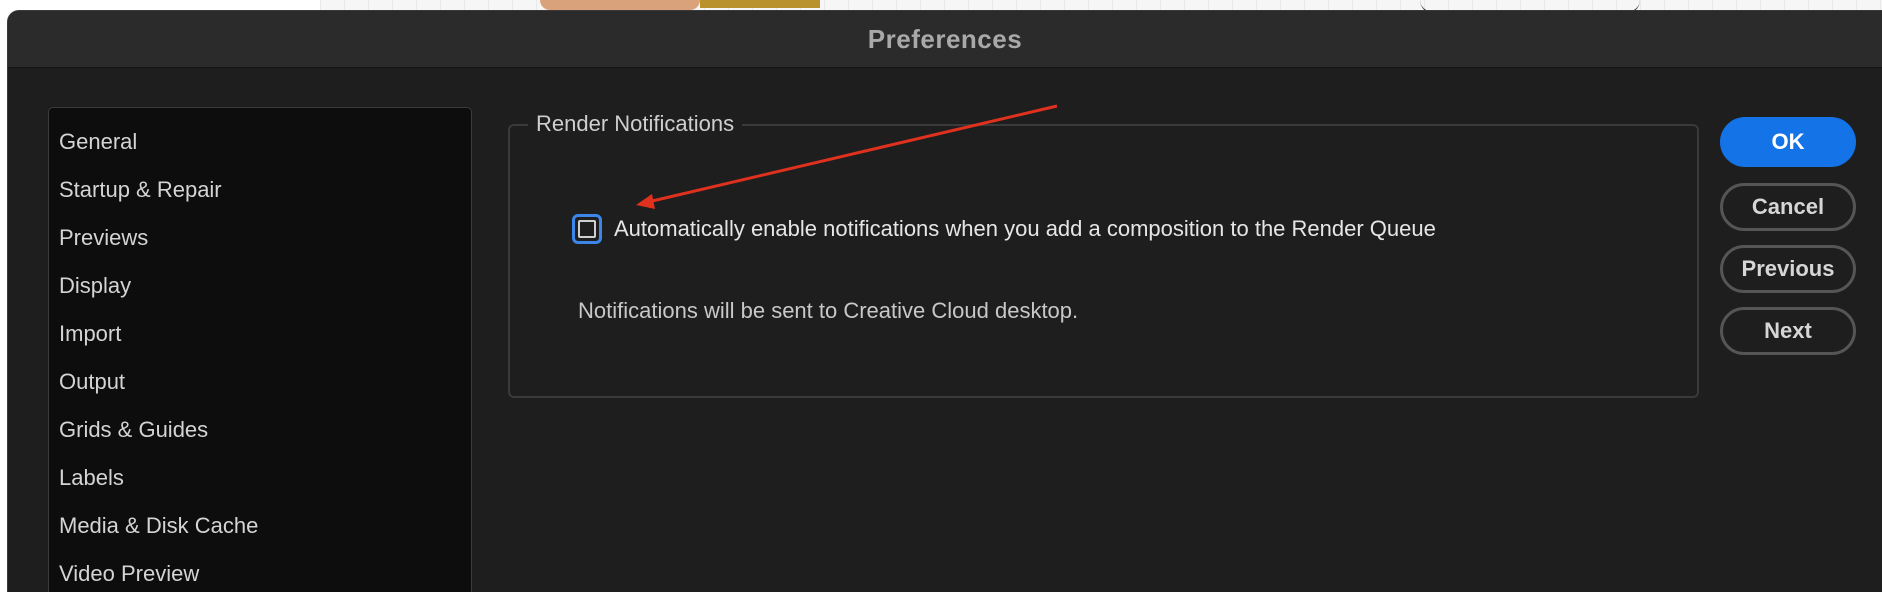 This screenshot has height=592, width=1882. What do you see at coordinates (260, 430) in the screenshot?
I see `sidebar-item-grids-guides: Grids & Guides` at bounding box center [260, 430].